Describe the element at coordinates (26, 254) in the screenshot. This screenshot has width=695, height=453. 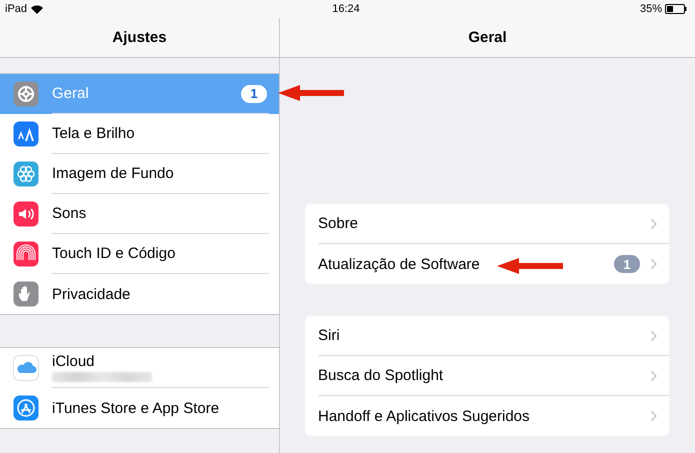
I see `fingerprint-icon` at that location.